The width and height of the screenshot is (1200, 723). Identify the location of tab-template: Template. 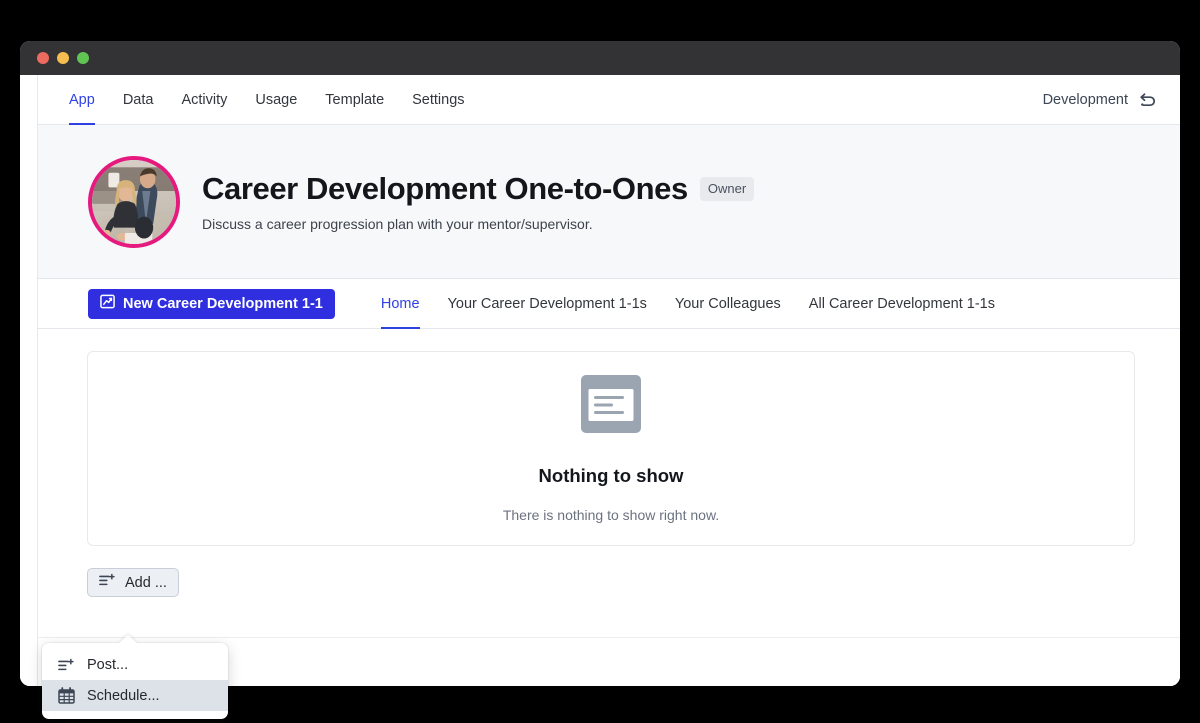
(354, 99).